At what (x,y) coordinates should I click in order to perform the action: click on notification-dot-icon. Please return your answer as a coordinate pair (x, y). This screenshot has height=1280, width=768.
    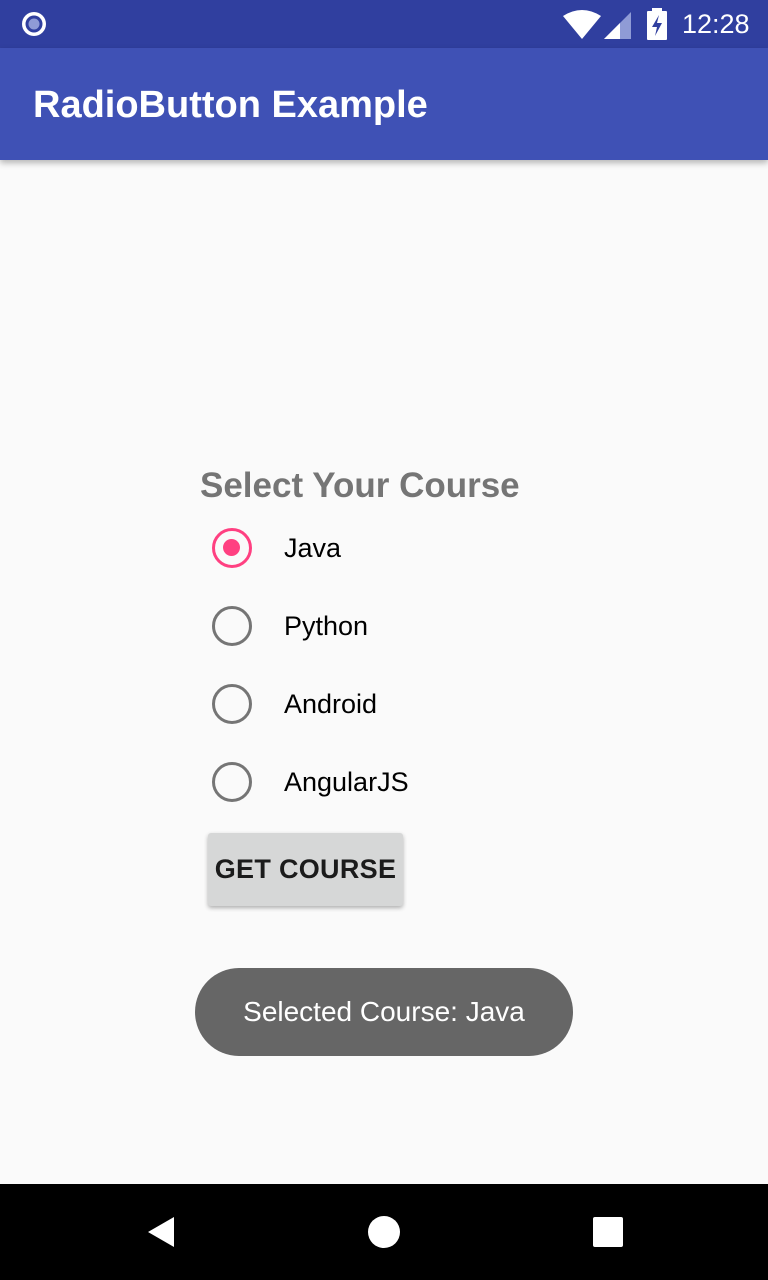
    Looking at the image, I should click on (34, 24).